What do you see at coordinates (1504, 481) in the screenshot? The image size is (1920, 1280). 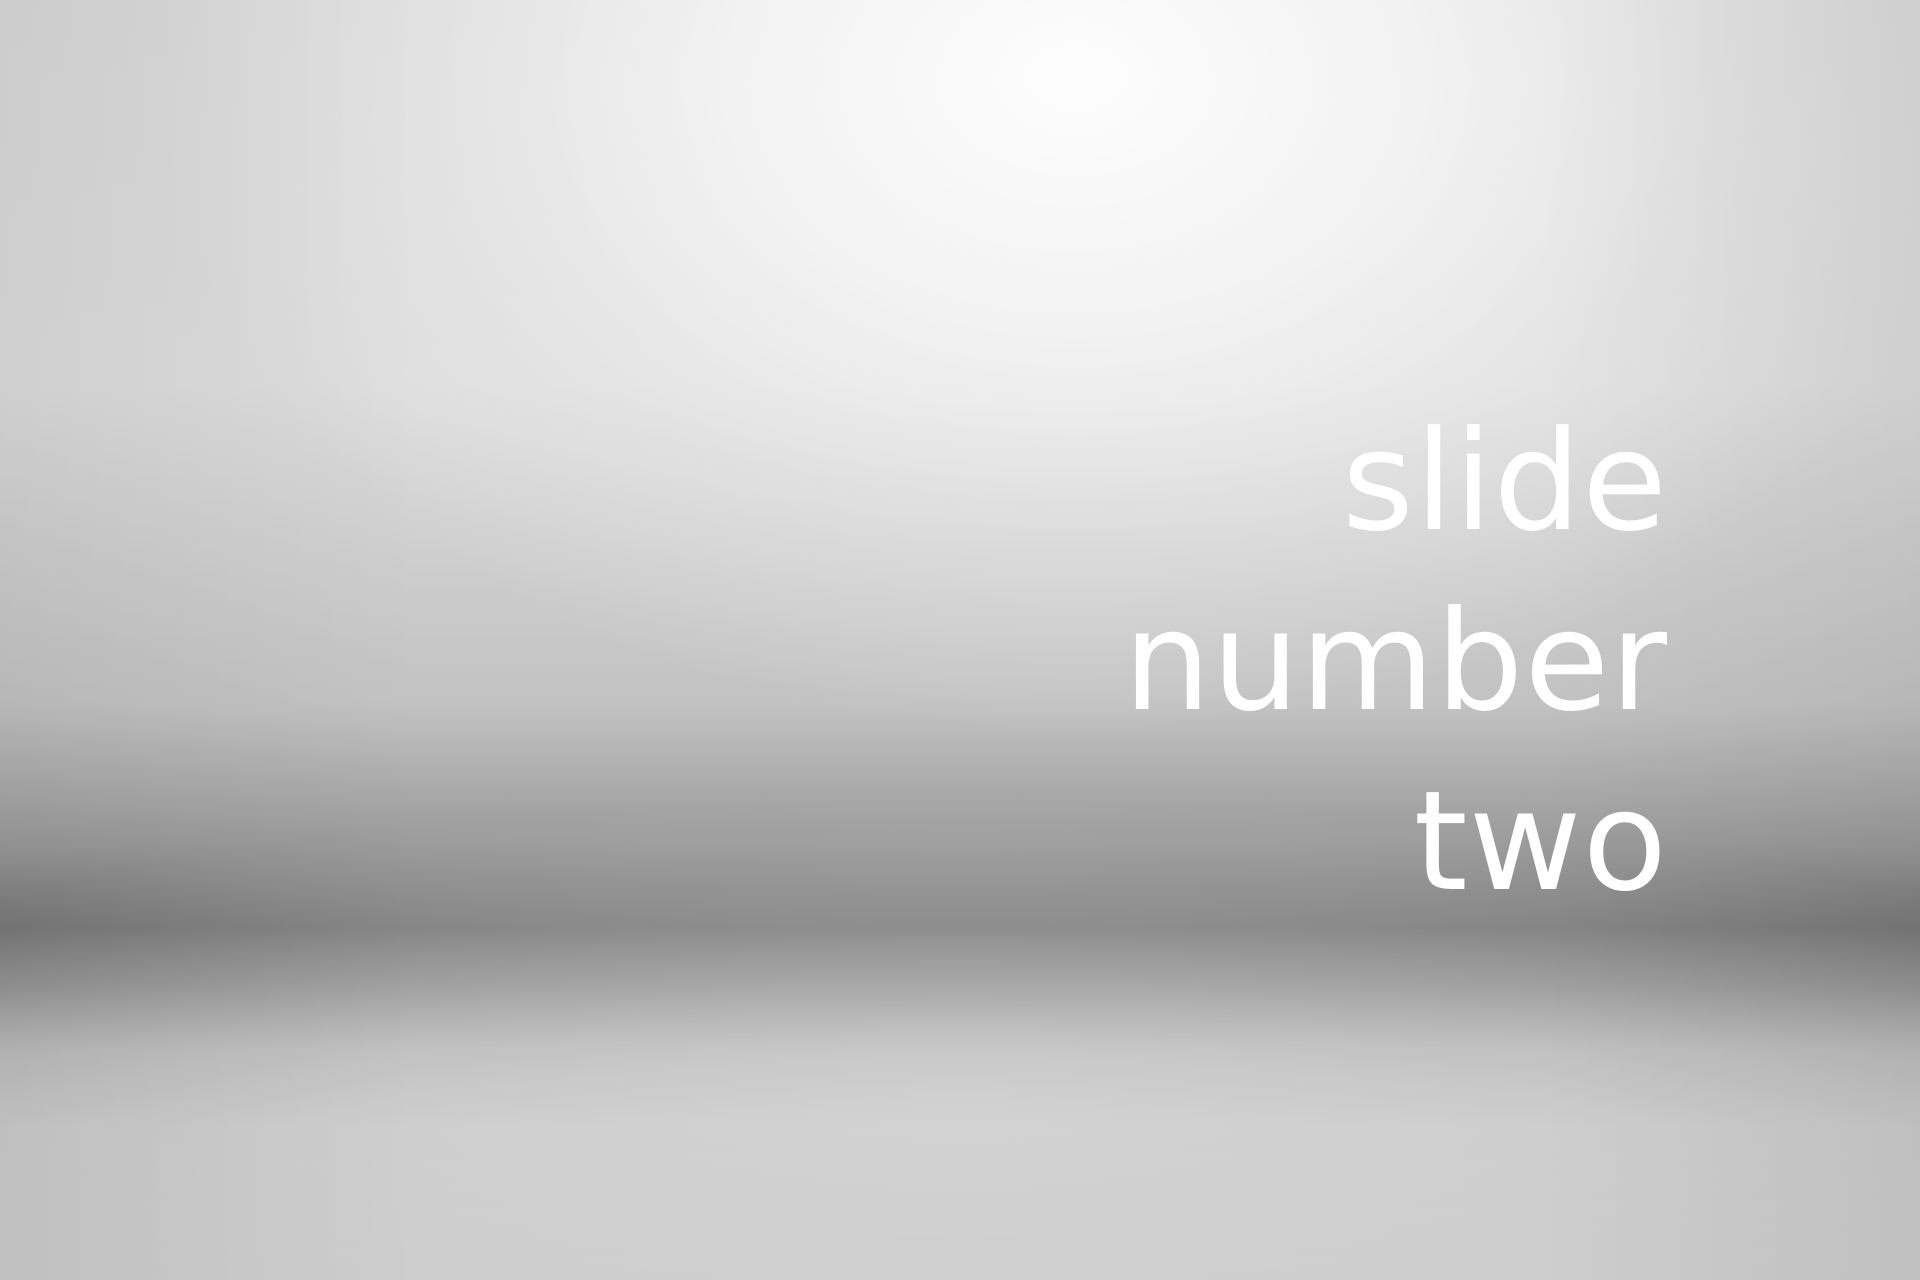 I see `slide-title-line-1: slide` at bounding box center [1504, 481].